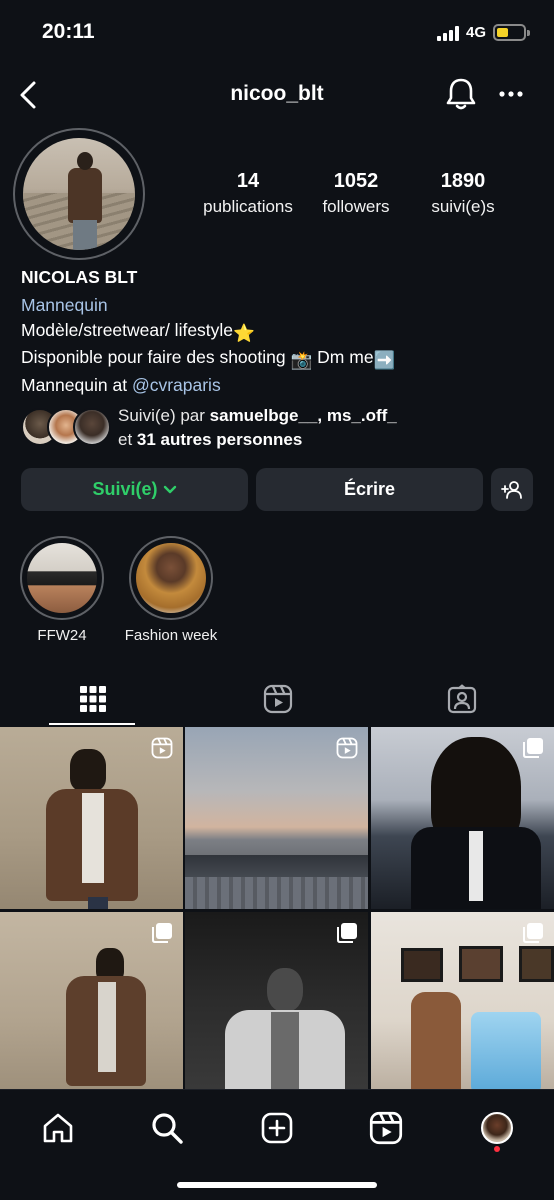 Image resolution: width=554 pixels, height=1200 pixels. I want to click on stat-following: 1890 suivi(e)s, so click(463, 193).